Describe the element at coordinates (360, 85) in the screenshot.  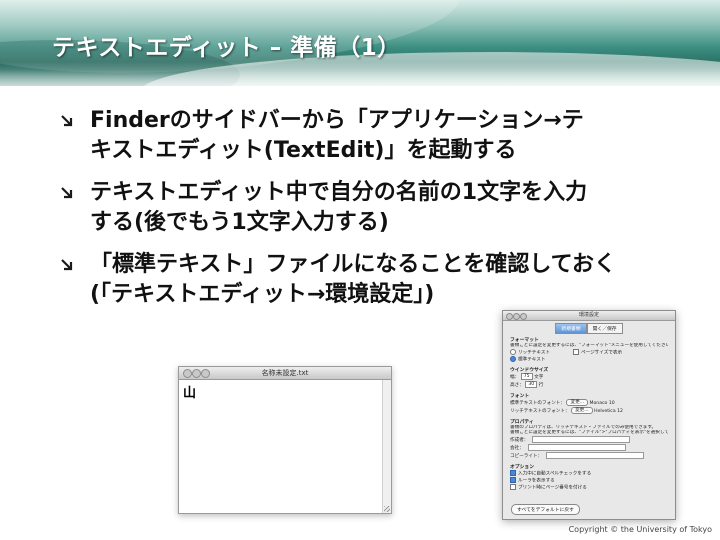
I see `band-fade` at that location.